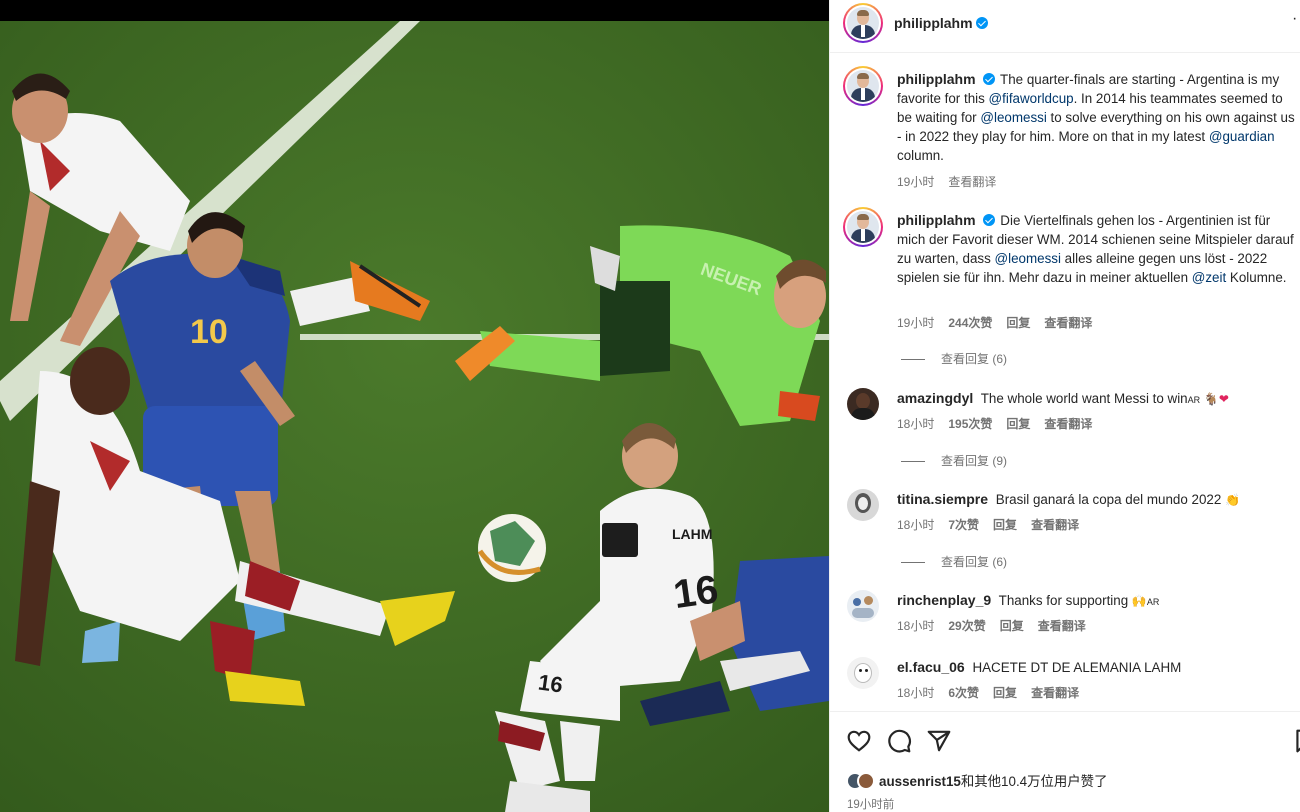 This screenshot has width=1300, height=812. What do you see at coordinates (944, 600) in the screenshot?
I see `comment-username: rinchenplay_9` at bounding box center [944, 600].